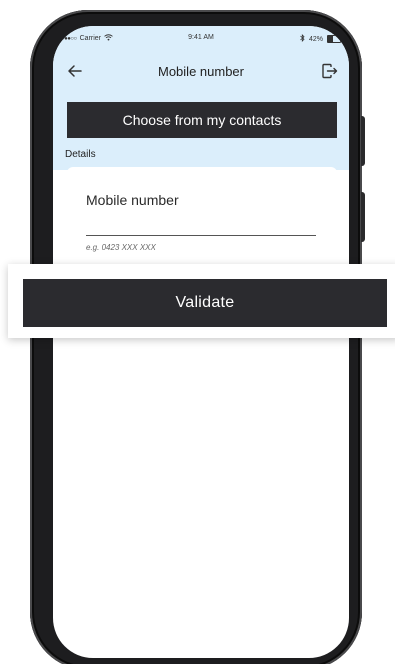  What do you see at coordinates (205, 303) in the screenshot?
I see `validate-button: Validate` at bounding box center [205, 303].